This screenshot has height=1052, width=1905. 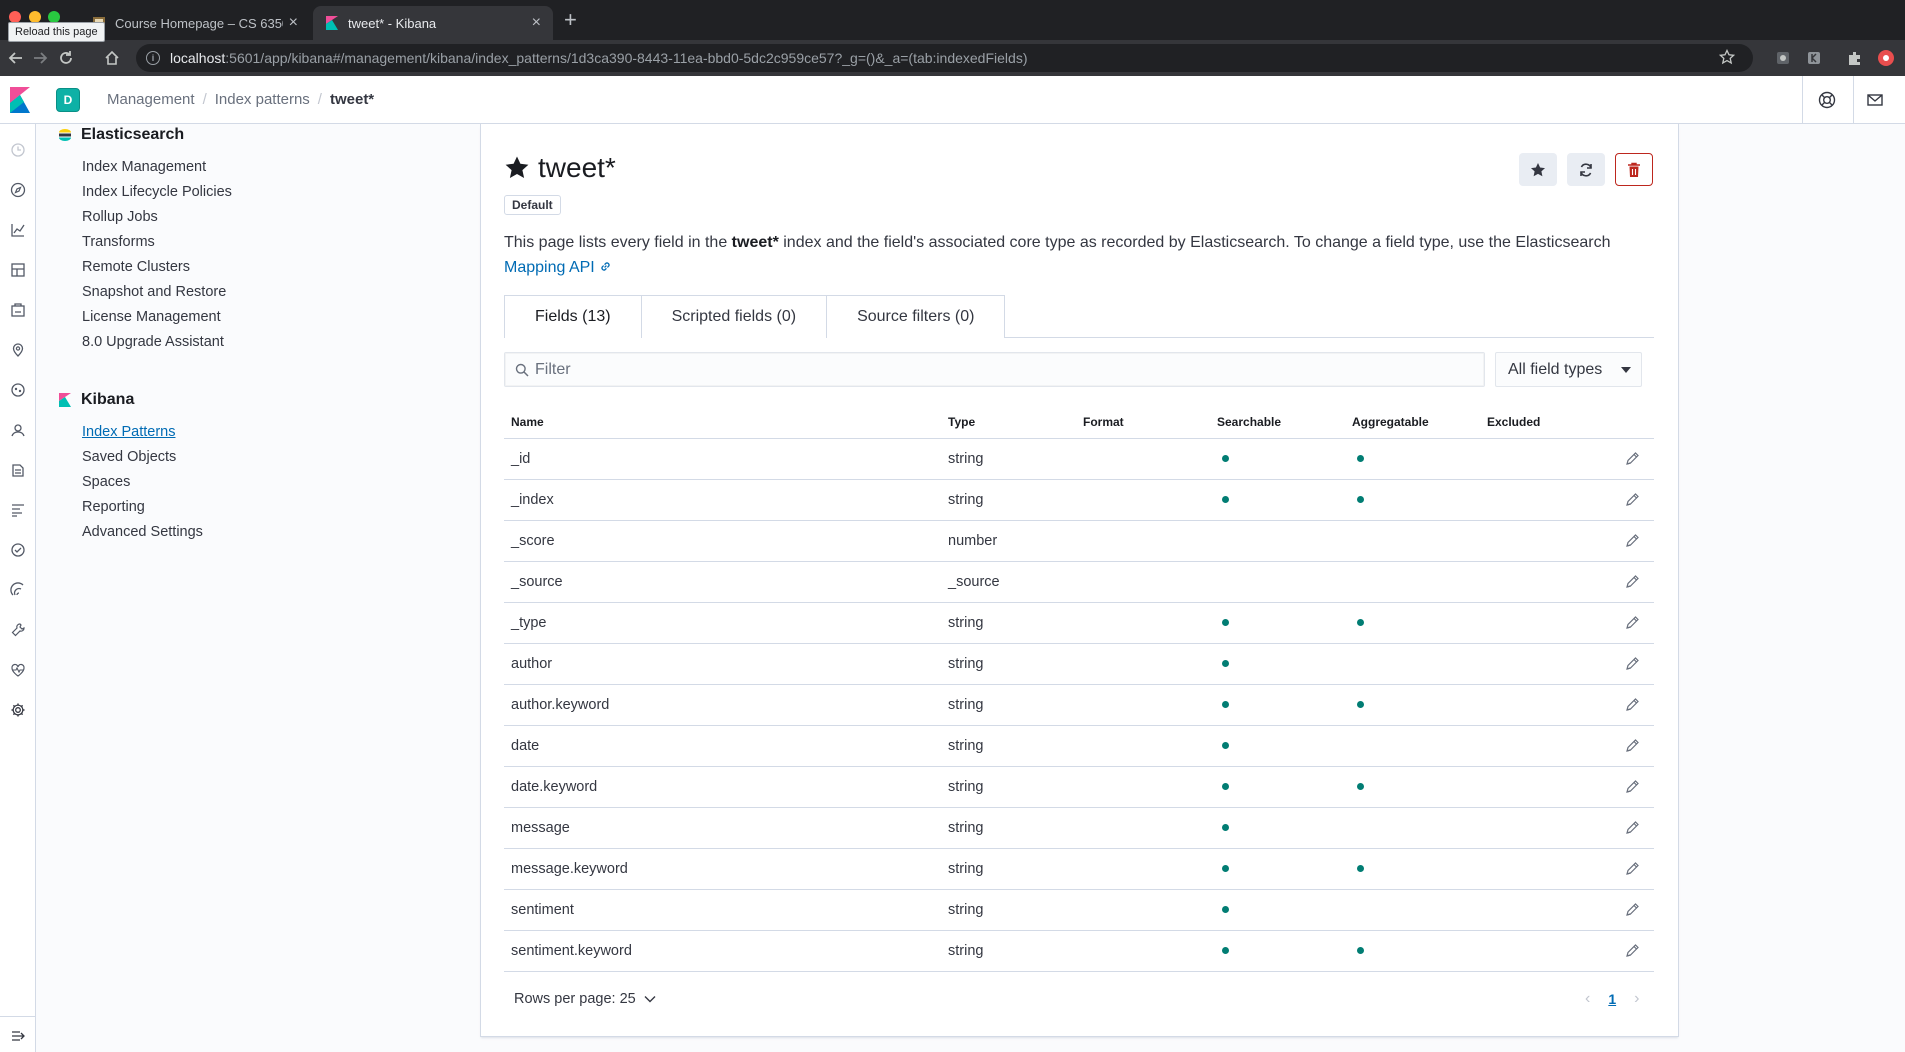 What do you see at coordinates (18, 550) in the screenshot?
I see `uptime-icon` at bounding box center [18, 550].